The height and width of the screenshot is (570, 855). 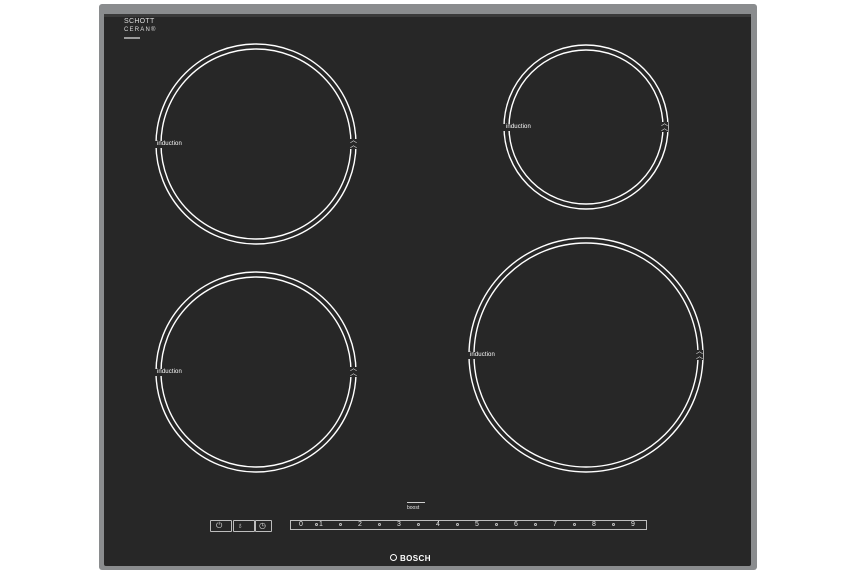 I want to click on zone-label-rear-left: induction, so click(x=169, y=144).